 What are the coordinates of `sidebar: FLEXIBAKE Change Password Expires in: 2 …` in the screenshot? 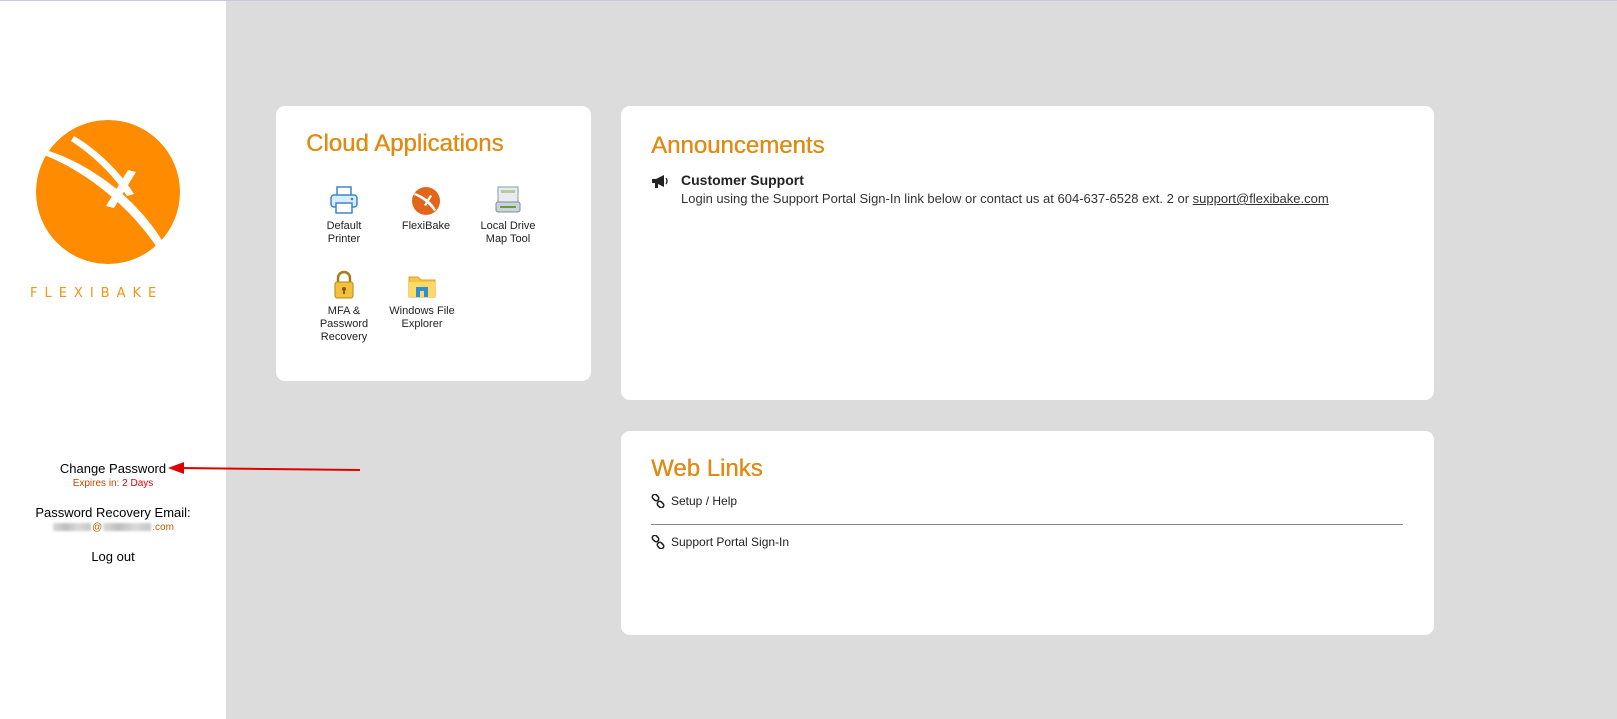 It's located at (113, 360).